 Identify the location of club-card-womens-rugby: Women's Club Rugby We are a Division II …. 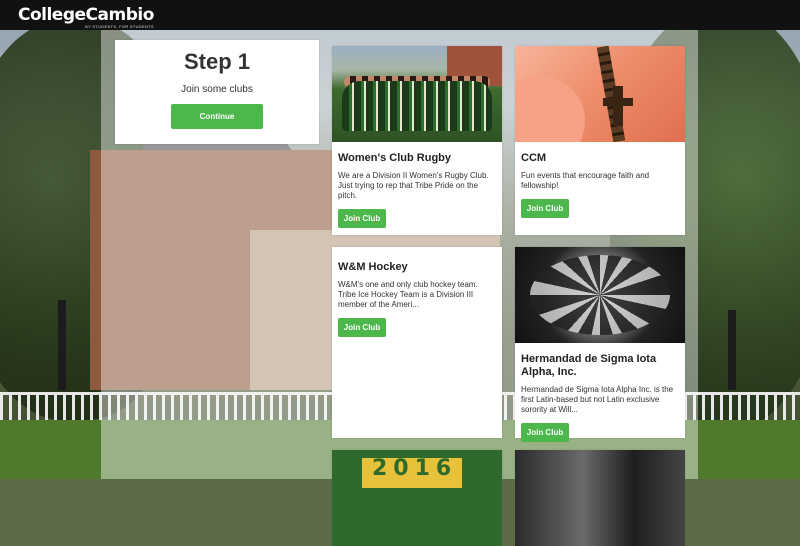
(417, 140).